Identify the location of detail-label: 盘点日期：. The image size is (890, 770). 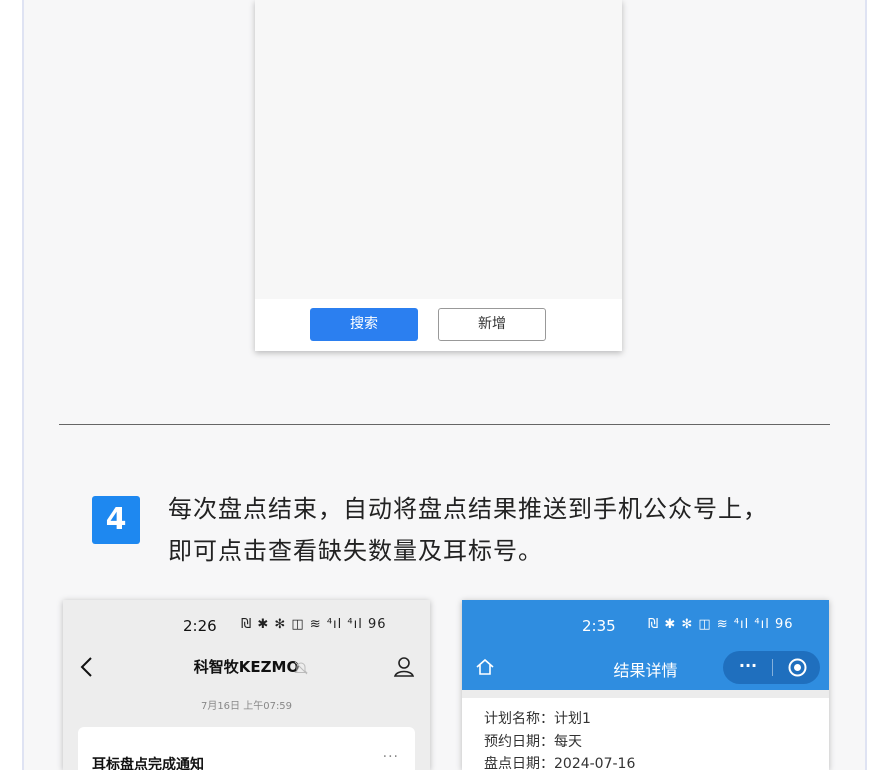
(519, 763).